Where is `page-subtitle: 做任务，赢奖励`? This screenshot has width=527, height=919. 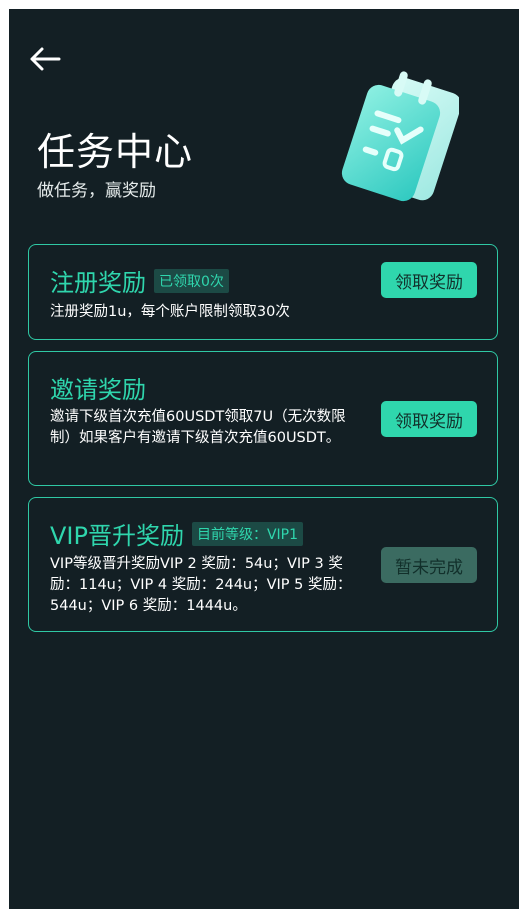 page-subtitle: 做任务，赢奖励 is located at coordinates (96, 191).